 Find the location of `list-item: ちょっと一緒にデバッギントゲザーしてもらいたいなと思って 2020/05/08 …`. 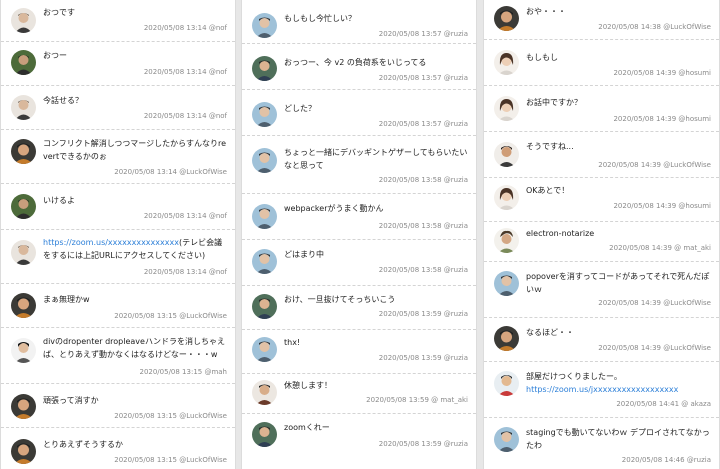

list-item: ちょっと一緒にデバッギントゲザーしてもらいたいなと思って 2020/05/08 … is located at coordinates (359, 166).